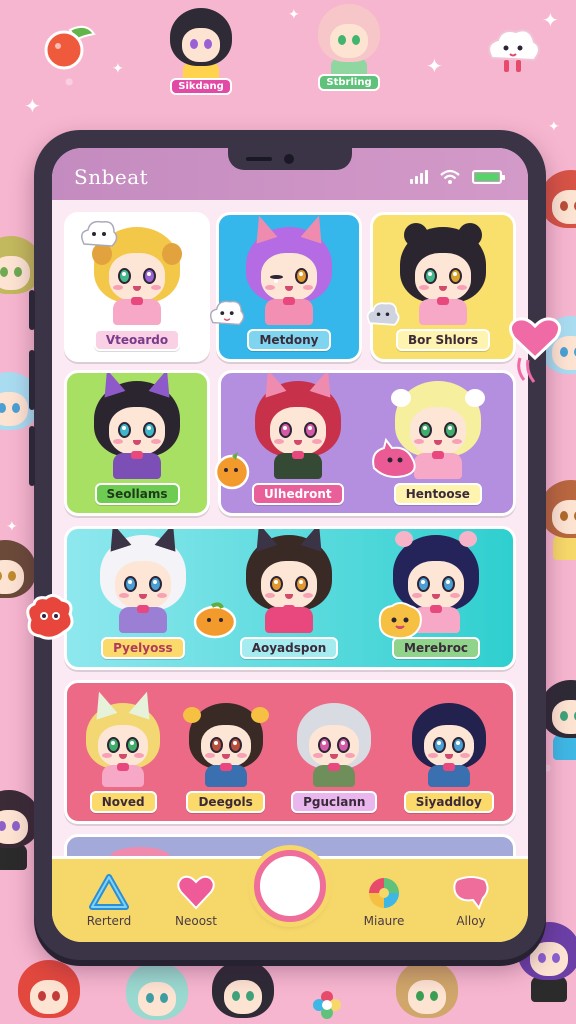  Describe the element at coordinates (196, 920) in the screenshot. I see `nav-label: Neoost` at that location.